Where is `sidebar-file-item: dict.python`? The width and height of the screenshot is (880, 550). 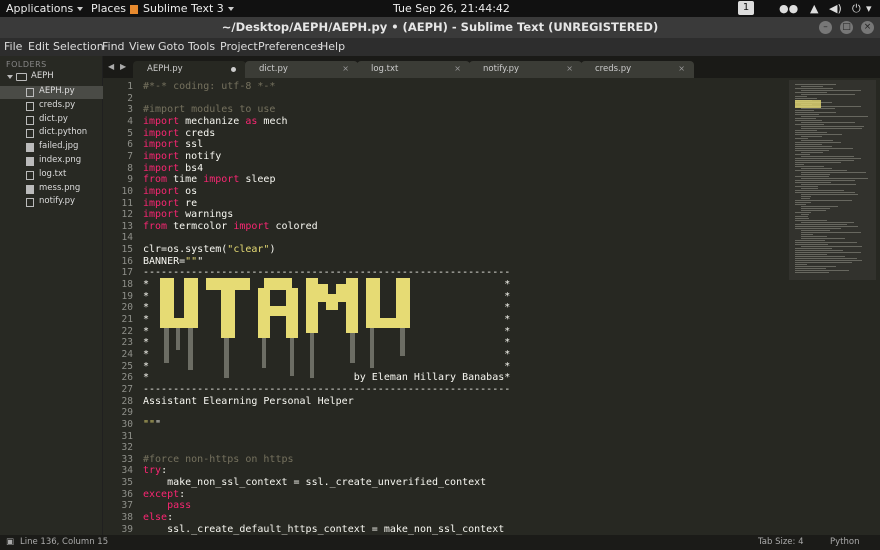 sidebar-file-item: dict.python is located at coordinates (51, 133).